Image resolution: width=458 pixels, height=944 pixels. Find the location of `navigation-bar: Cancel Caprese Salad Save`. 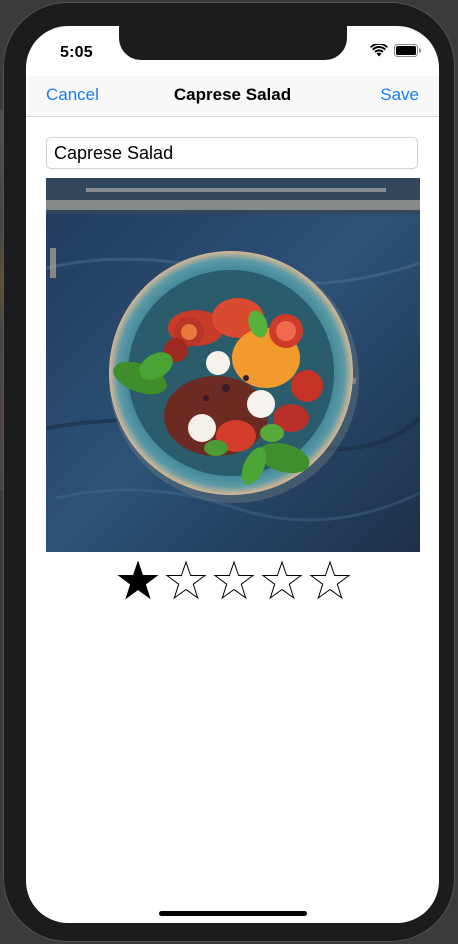

navigation-bar: Cancel Caprese Salad Save is located at coordinates (232, 96).